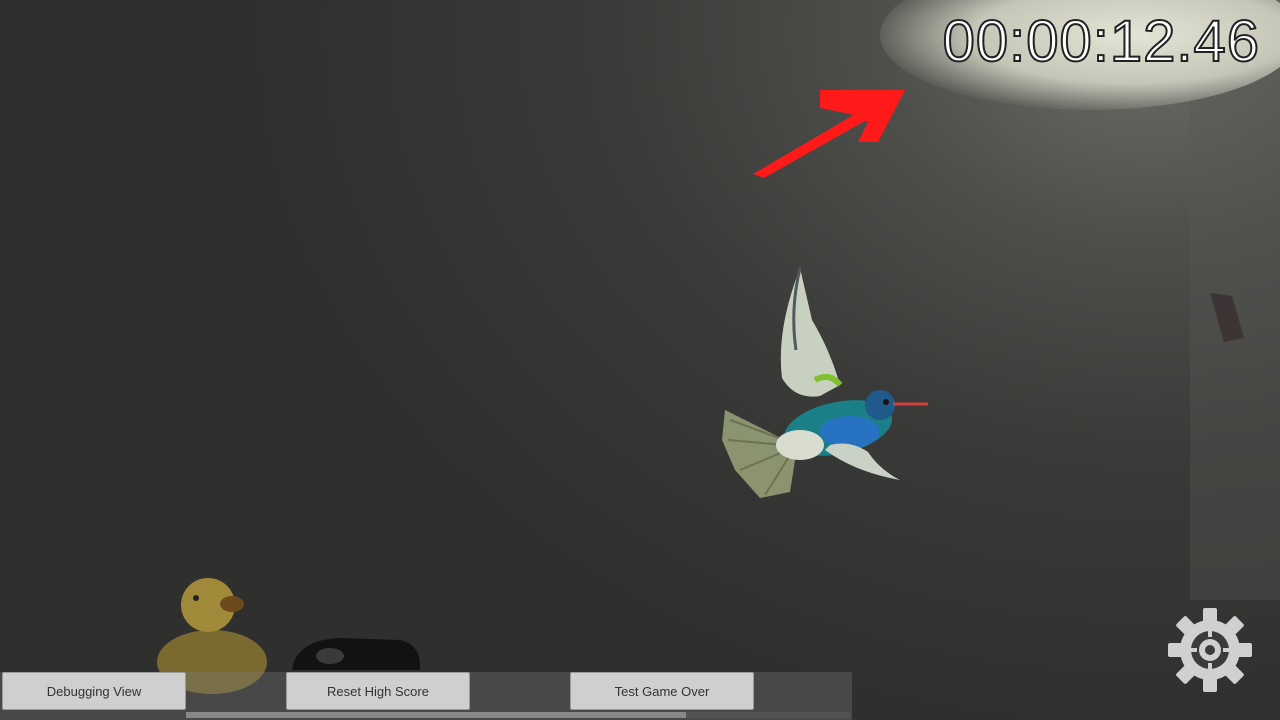  What do you see at coordinates (94, 691) in the screenshot?
I see `debugging-view-button: Debugging View` at bounding box center [94, 691].